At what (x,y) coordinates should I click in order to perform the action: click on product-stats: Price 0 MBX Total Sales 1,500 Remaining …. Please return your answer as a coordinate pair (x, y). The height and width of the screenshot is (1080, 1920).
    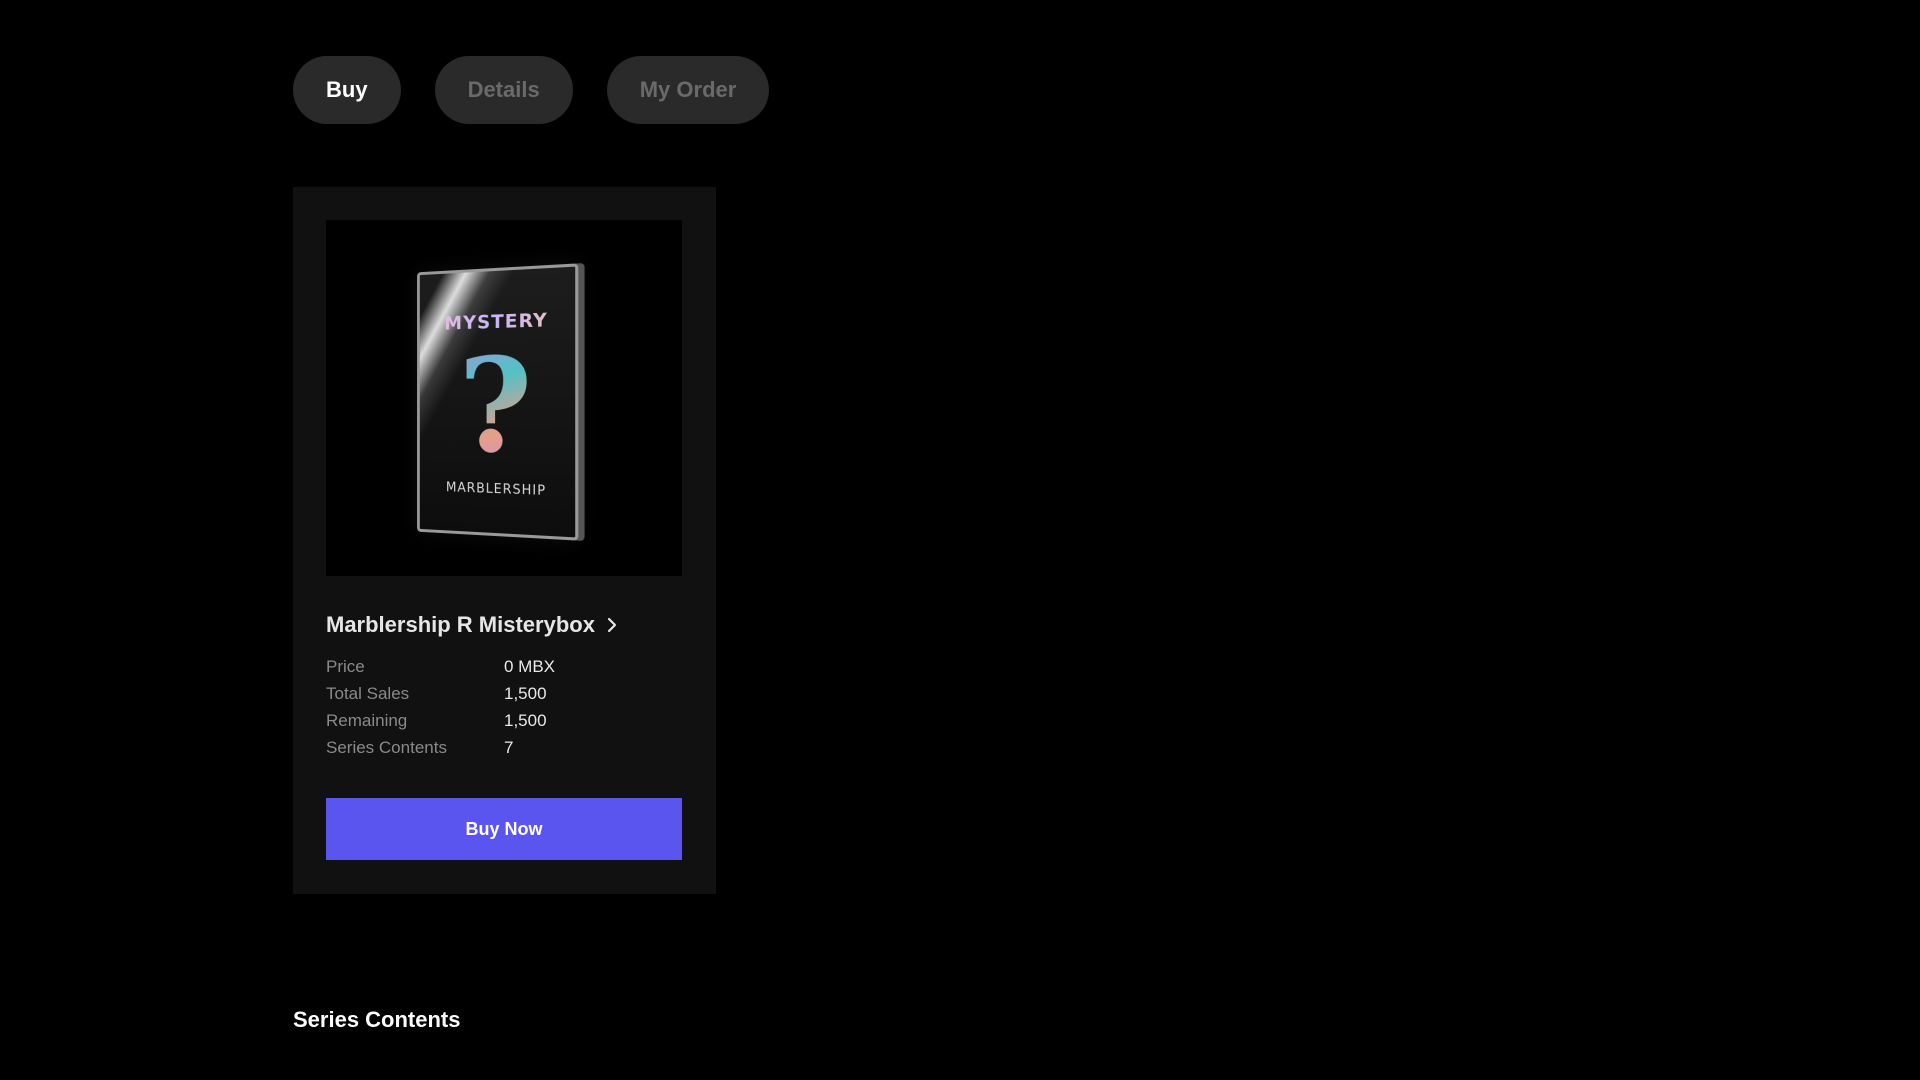
    Looking at the image, I should click on (440, 707).